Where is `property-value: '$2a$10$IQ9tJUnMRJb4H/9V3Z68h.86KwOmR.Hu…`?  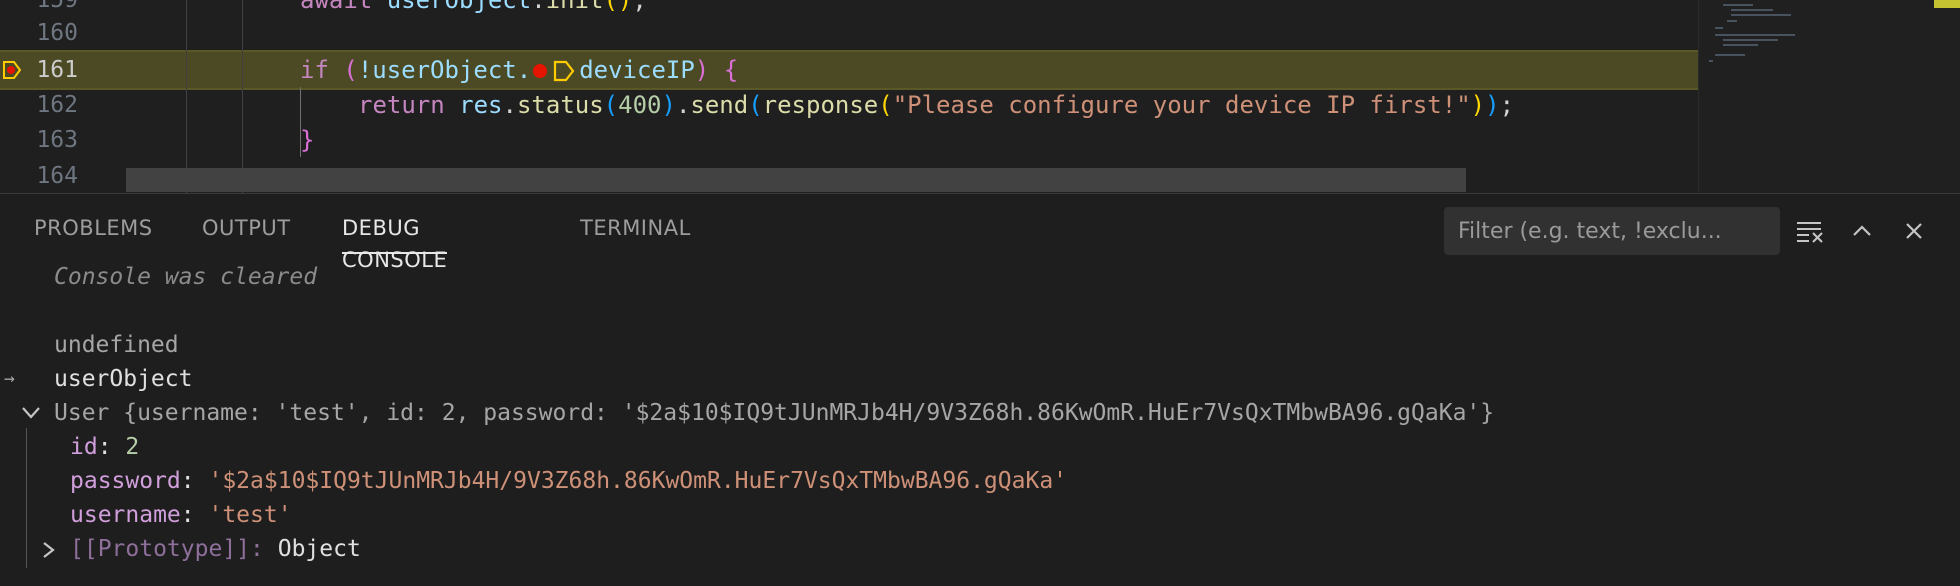 property-value: '$2a$10$IQ9tJUnMRJb4H/9V3Z68h.86KwOmR.Hu… is located at coordinates (638, 481).